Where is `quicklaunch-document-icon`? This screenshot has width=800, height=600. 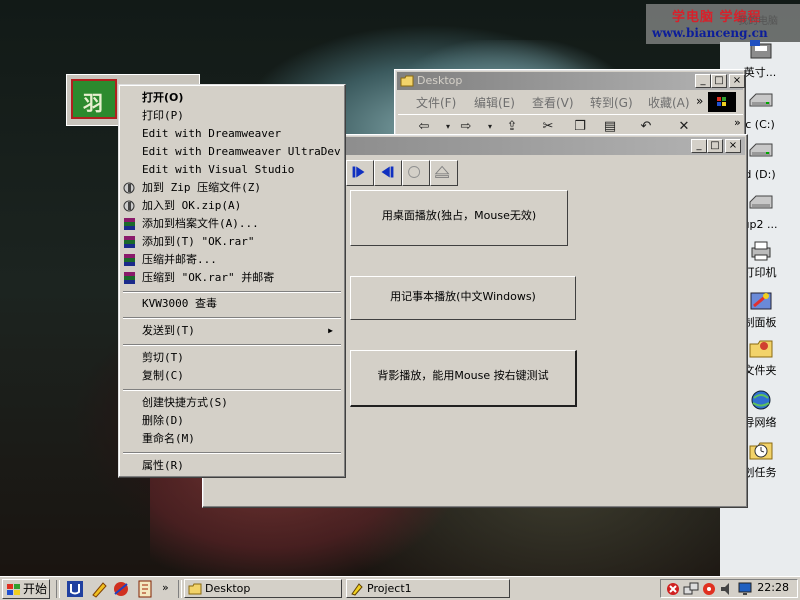 quicklaunch-document-icon is located at coordinates (145, 589).